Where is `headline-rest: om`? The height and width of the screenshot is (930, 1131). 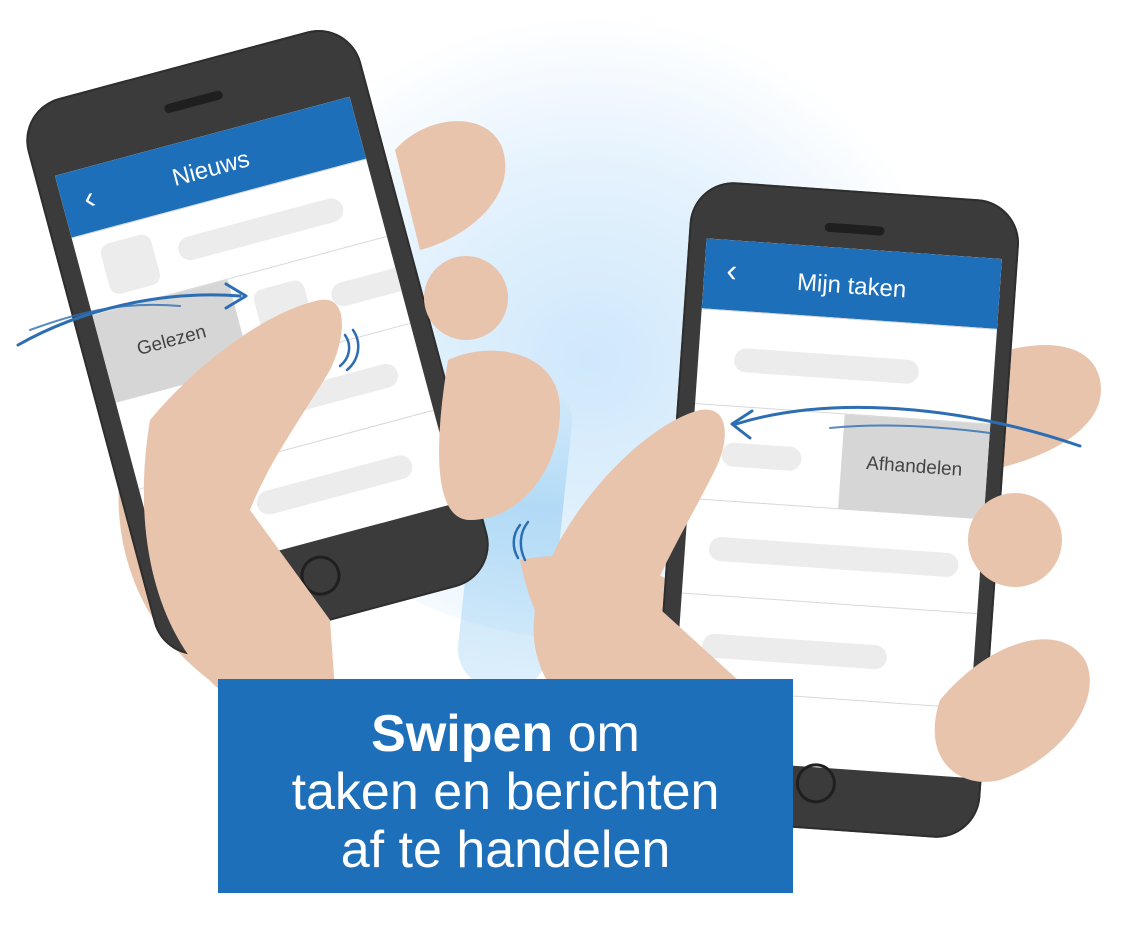 headline-rest: om is located at coordinates (596, 734).